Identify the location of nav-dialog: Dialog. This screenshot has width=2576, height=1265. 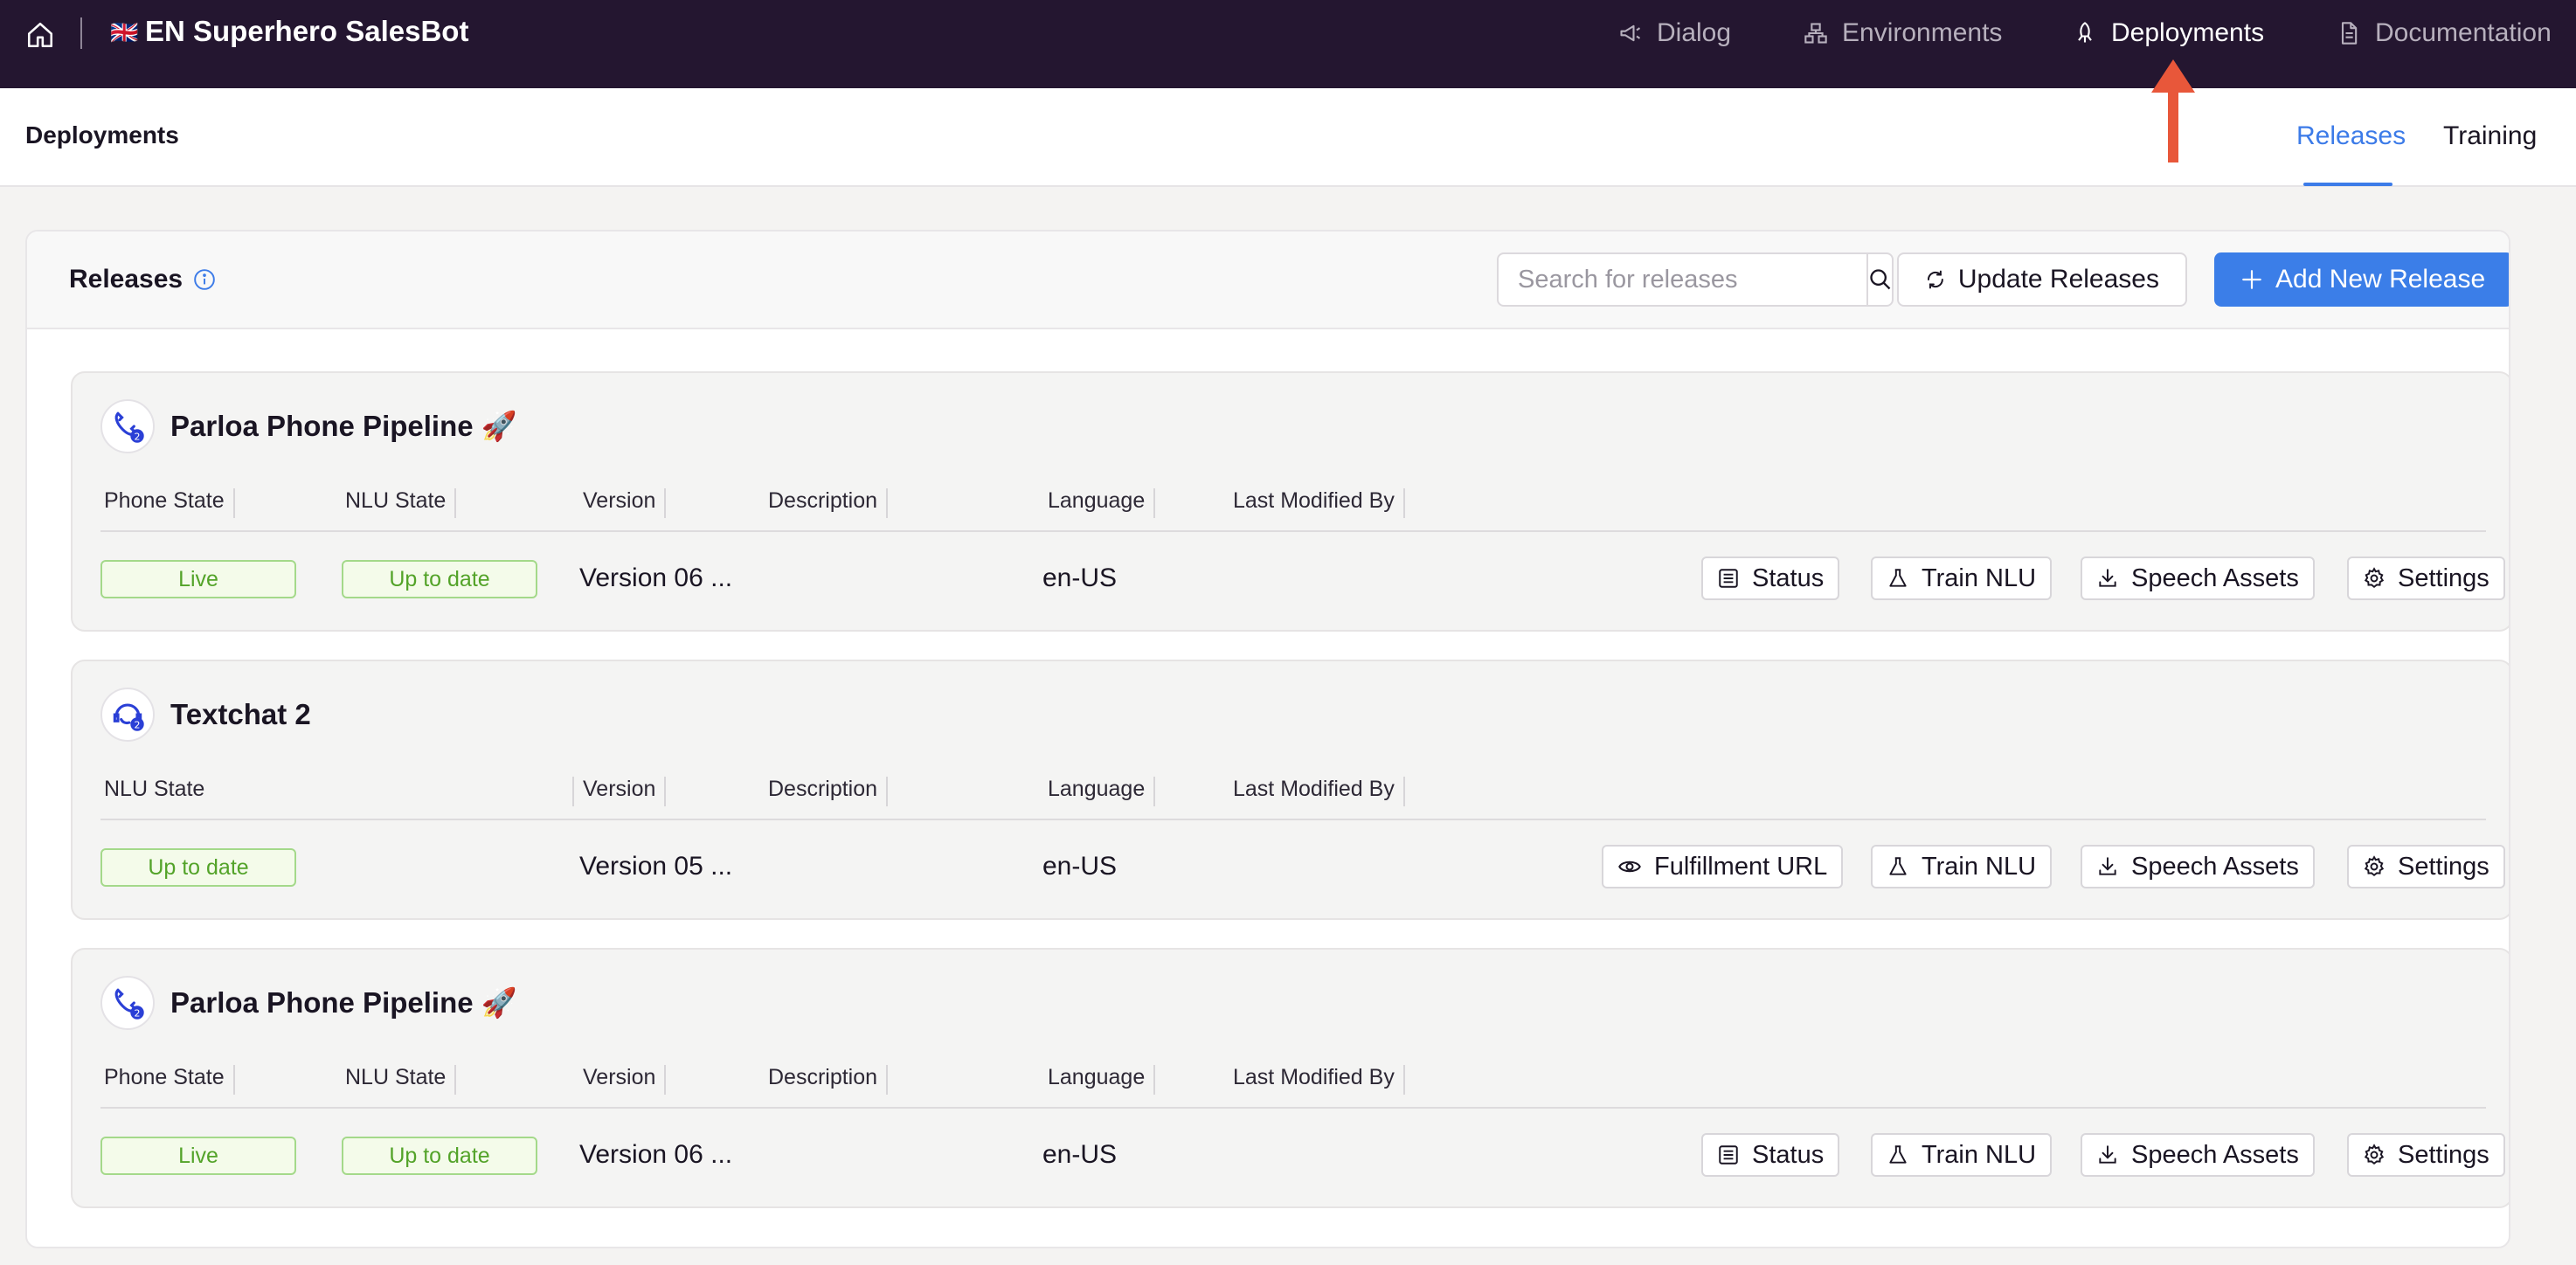
(1674, 33).